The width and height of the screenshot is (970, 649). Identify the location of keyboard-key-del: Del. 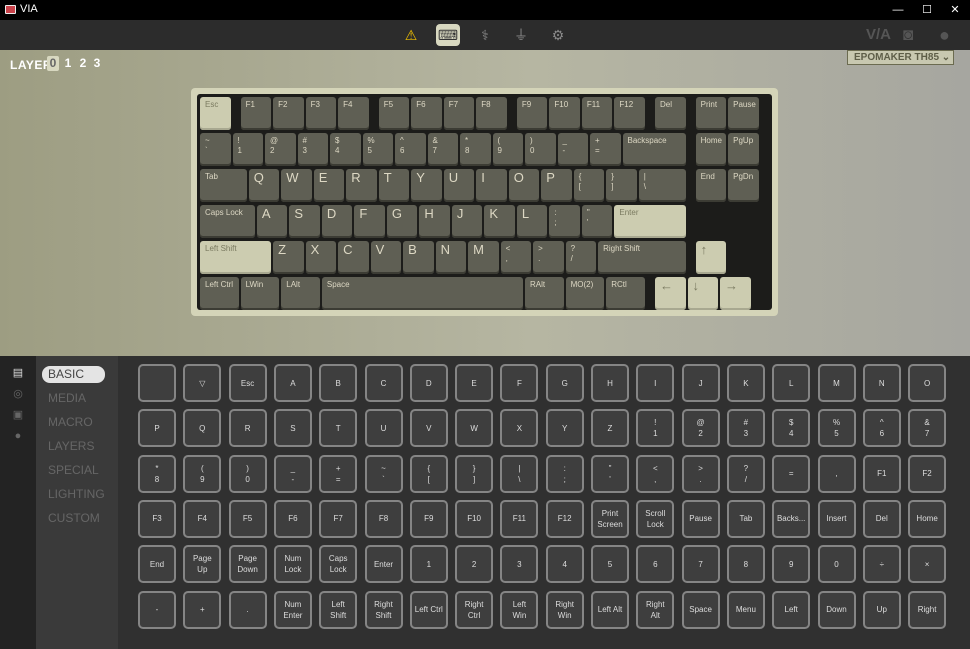
(670, 113).